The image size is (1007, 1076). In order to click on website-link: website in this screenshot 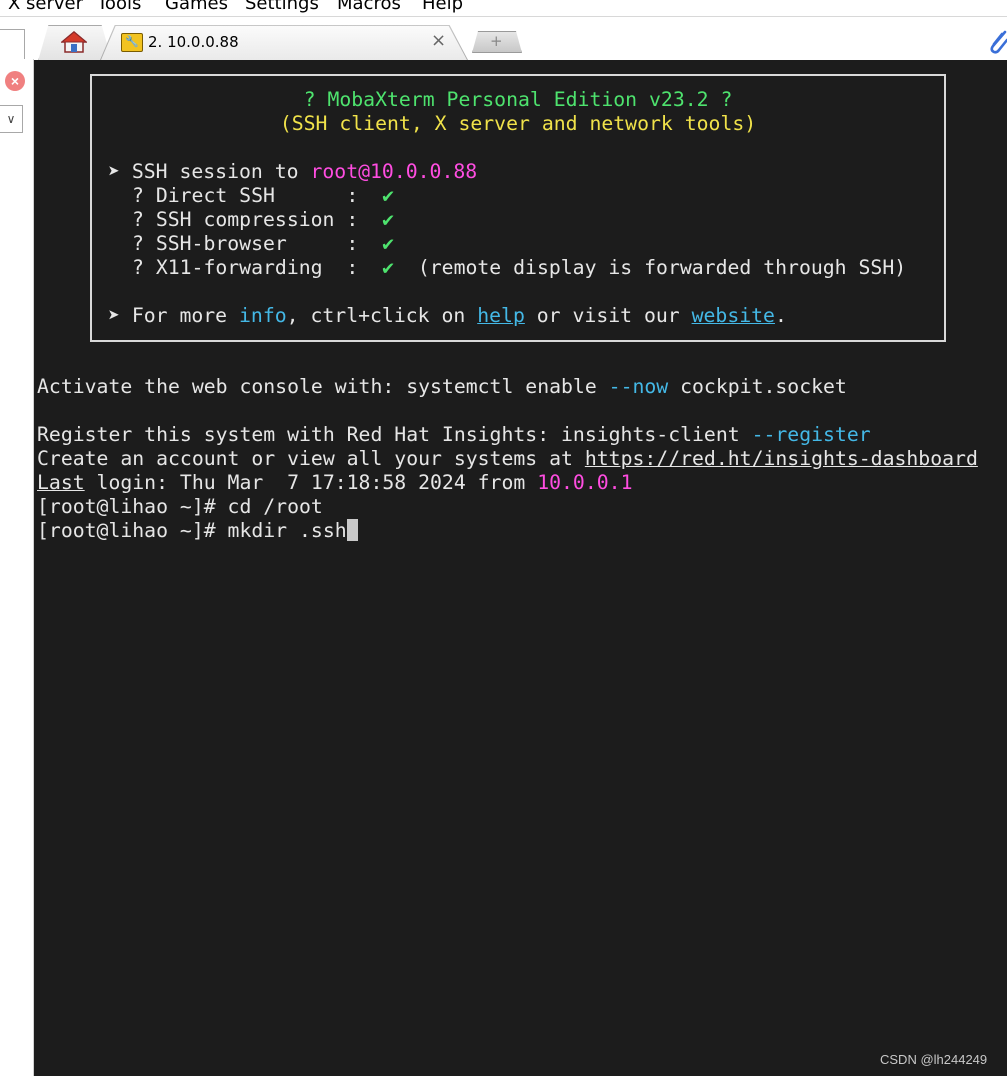, I will do `click(733, 315)`.